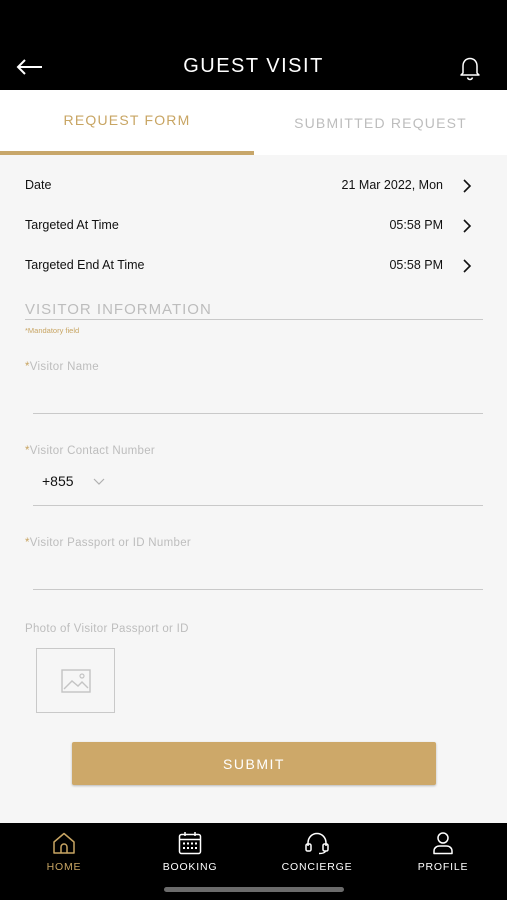 The height and width of the screenshot is (900, 507). Describe the element at coordinates (118, 309) in the screenshot. I see `section-title-visitor-information: VISITOR INFORMATION` at that location.